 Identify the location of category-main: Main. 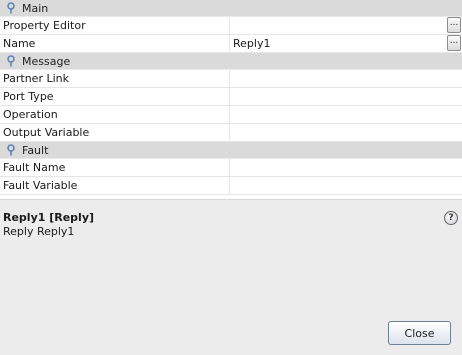
(231, 8).